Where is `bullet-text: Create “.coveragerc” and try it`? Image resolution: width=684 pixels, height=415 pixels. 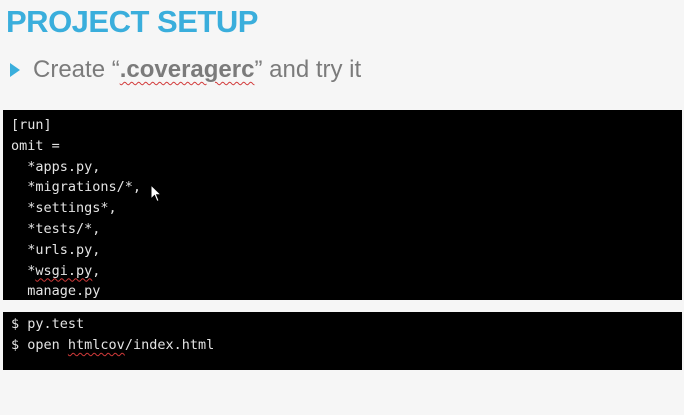 bullet-text: Create “.coveragerc” and try it is located at coordinates (197, 70).